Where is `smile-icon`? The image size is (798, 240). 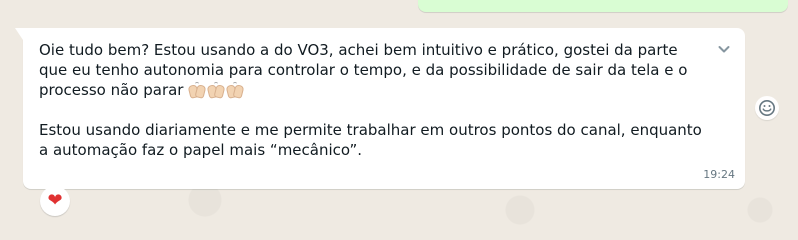
smile-icon is located at coordinates (767, 108).